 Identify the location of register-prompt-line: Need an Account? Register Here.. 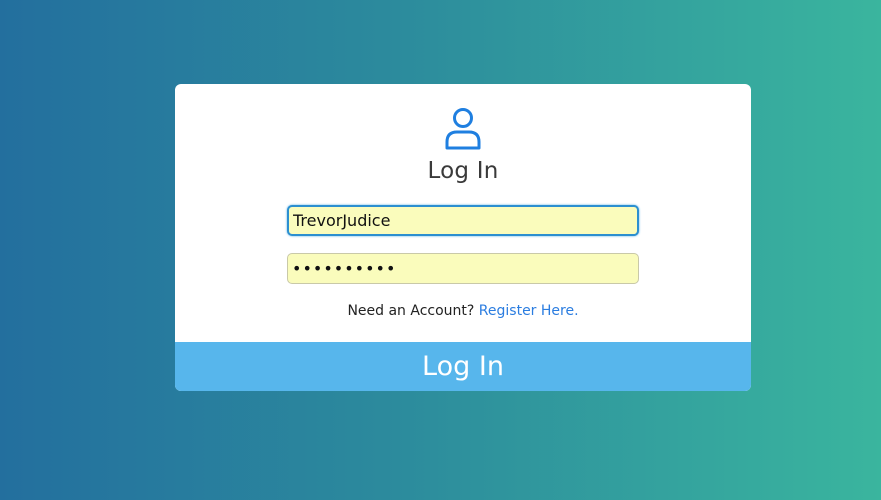
(463, 311).